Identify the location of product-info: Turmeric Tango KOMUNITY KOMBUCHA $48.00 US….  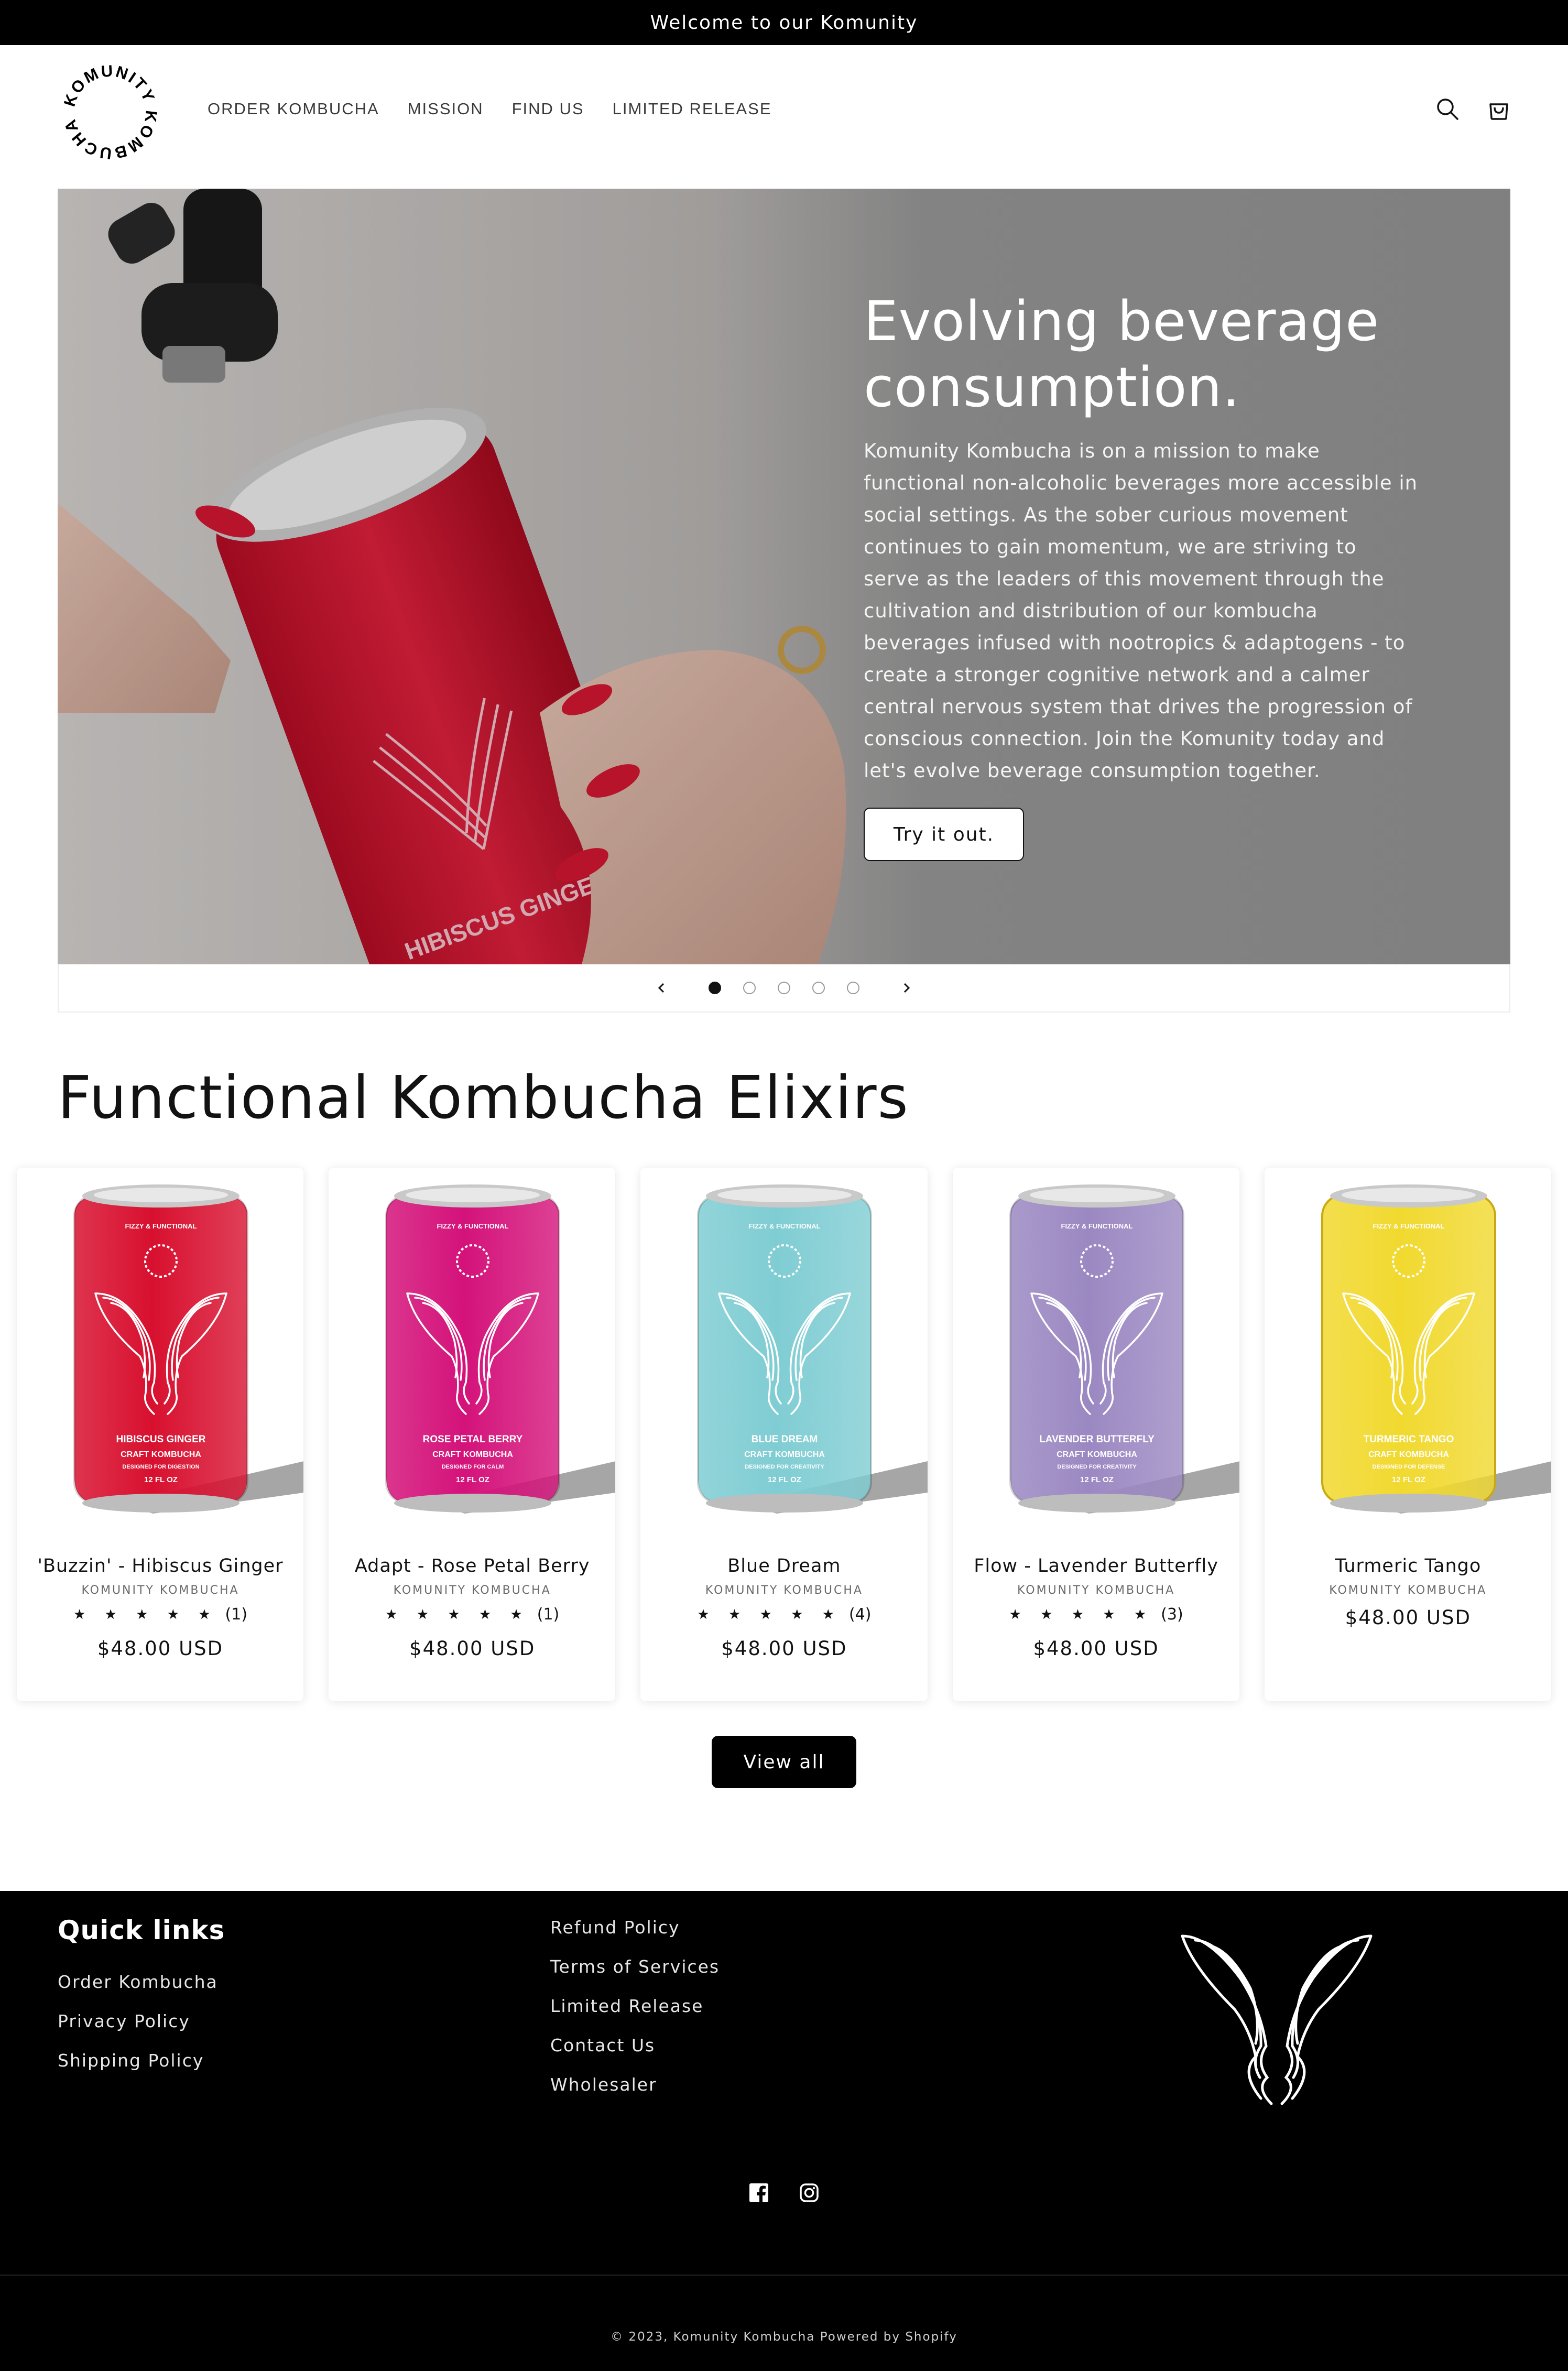
(1408, 1592).